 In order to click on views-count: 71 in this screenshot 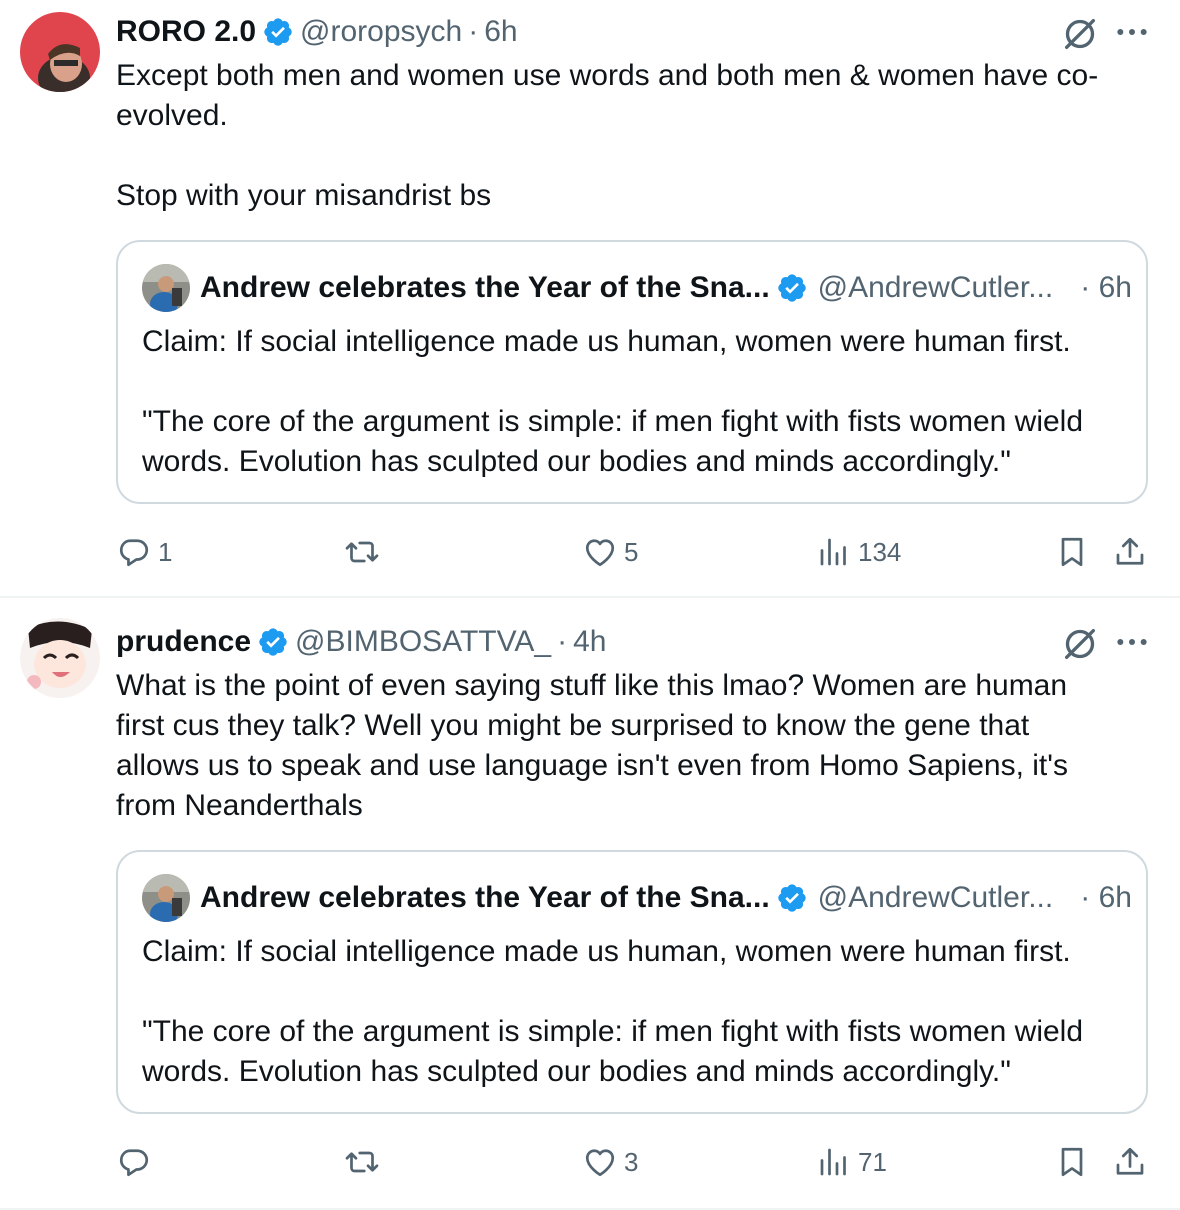, I will do `click(872, 1161)`.